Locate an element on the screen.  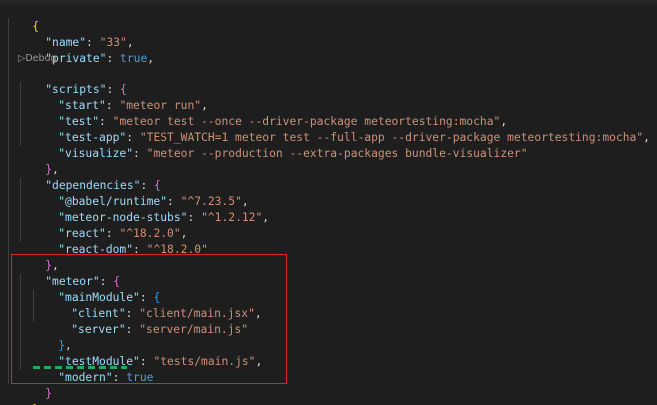
code-line: "start": "meteor run", is located at coordinates (119, 97).